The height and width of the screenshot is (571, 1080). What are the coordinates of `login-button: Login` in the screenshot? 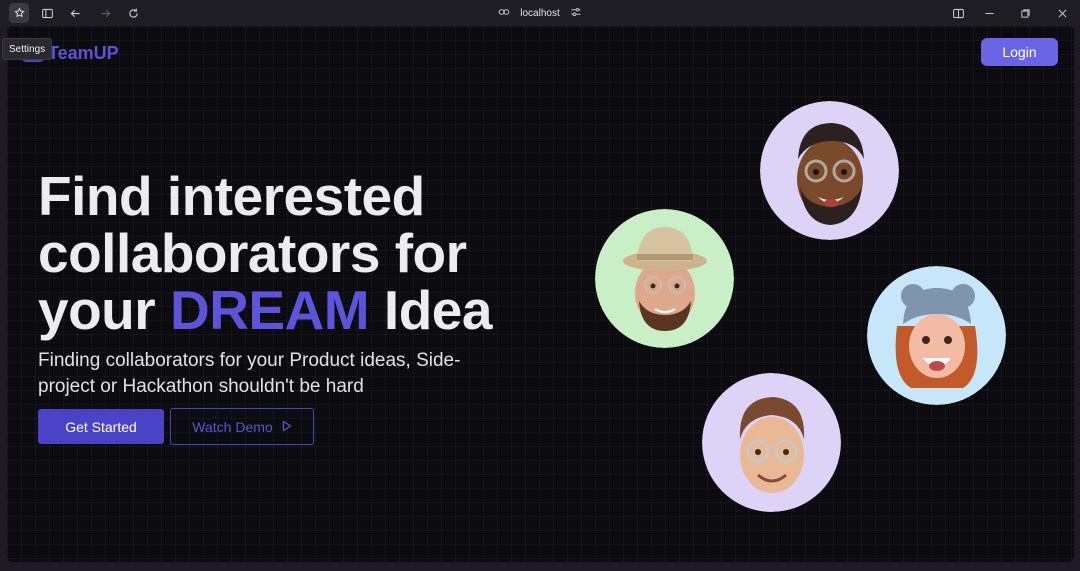 It's located at (1019, 52).